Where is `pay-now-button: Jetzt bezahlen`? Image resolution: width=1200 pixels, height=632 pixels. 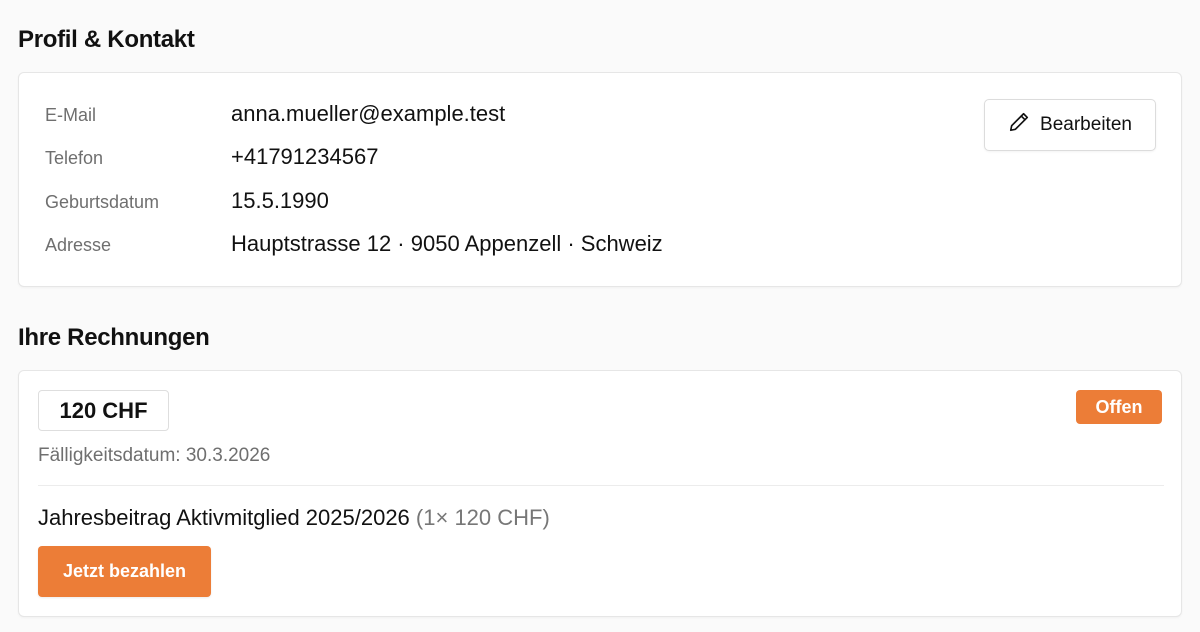
pay-now-button: Jetzt bezahlen is located at coordinates (124, 571).